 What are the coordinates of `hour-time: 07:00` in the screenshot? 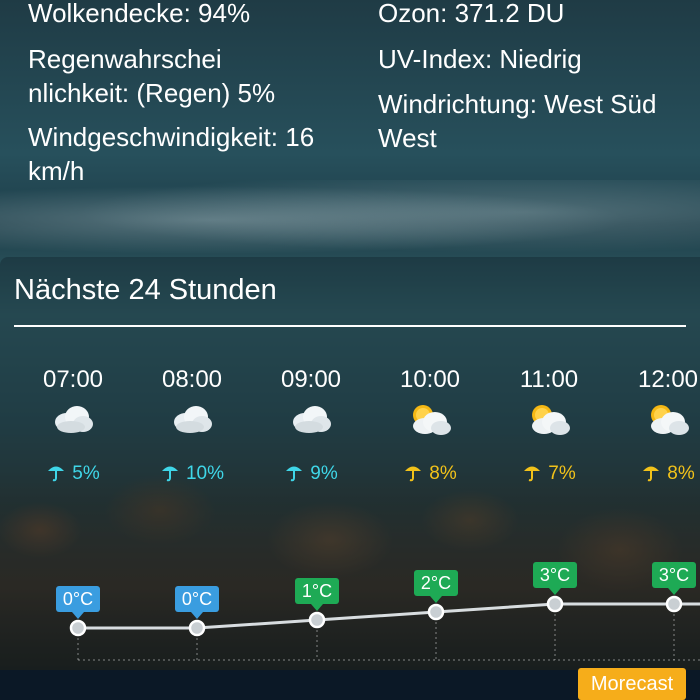 It's located at (73, 379).